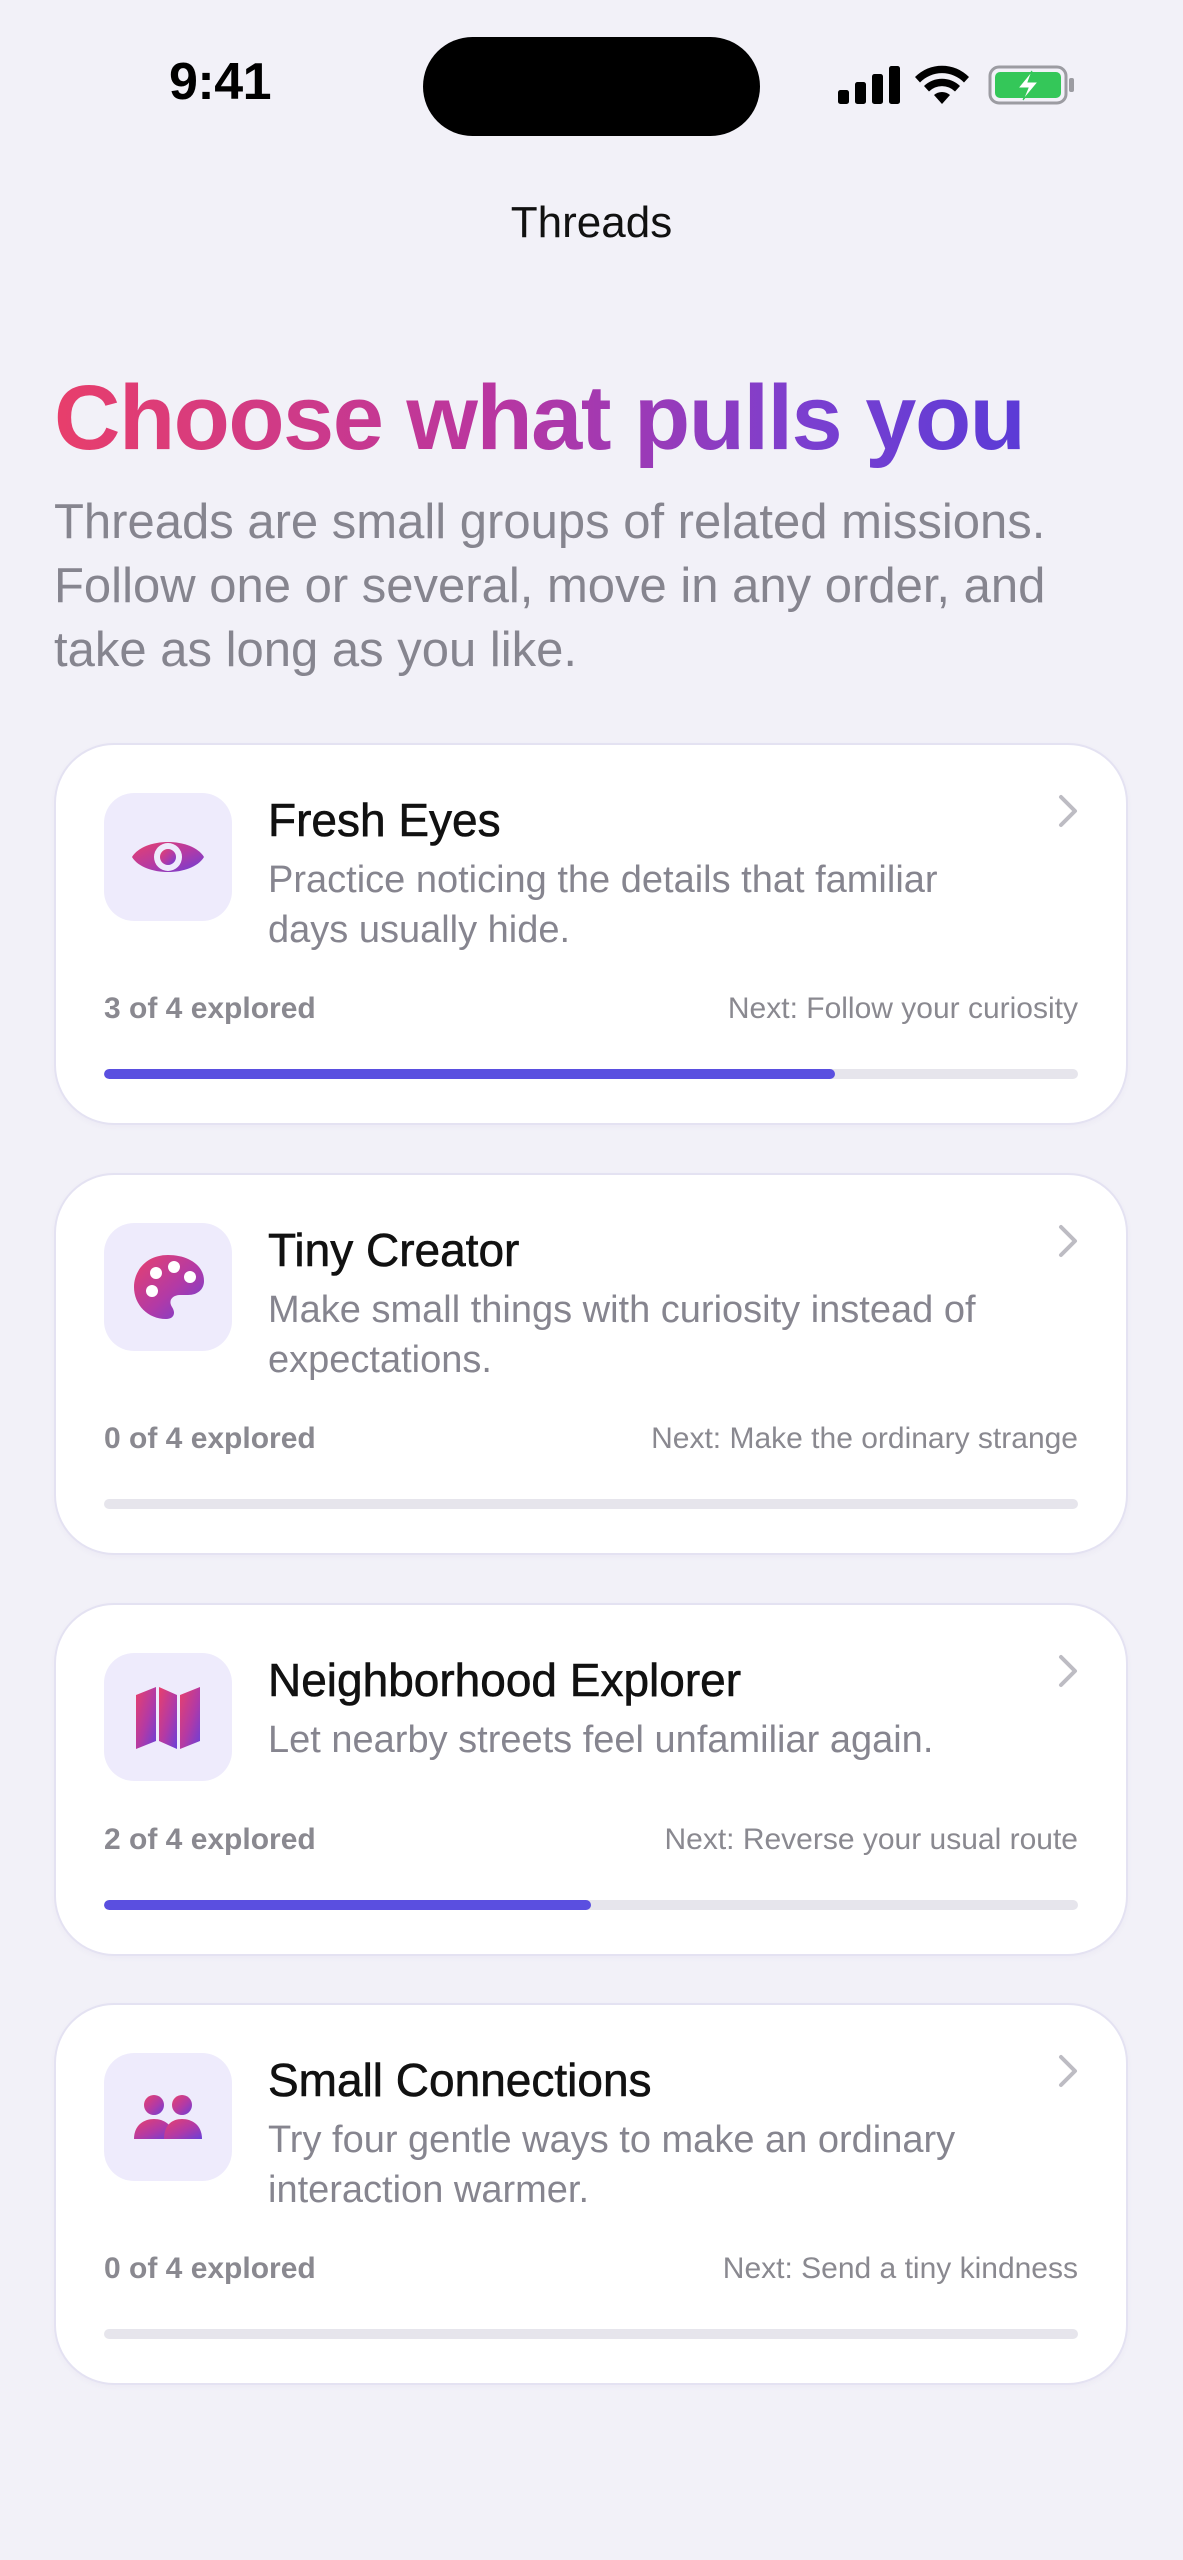 Image resolution: width=1183 pixels, height=2560 pixels. I want to click on people-icon, so click(168, 2117).